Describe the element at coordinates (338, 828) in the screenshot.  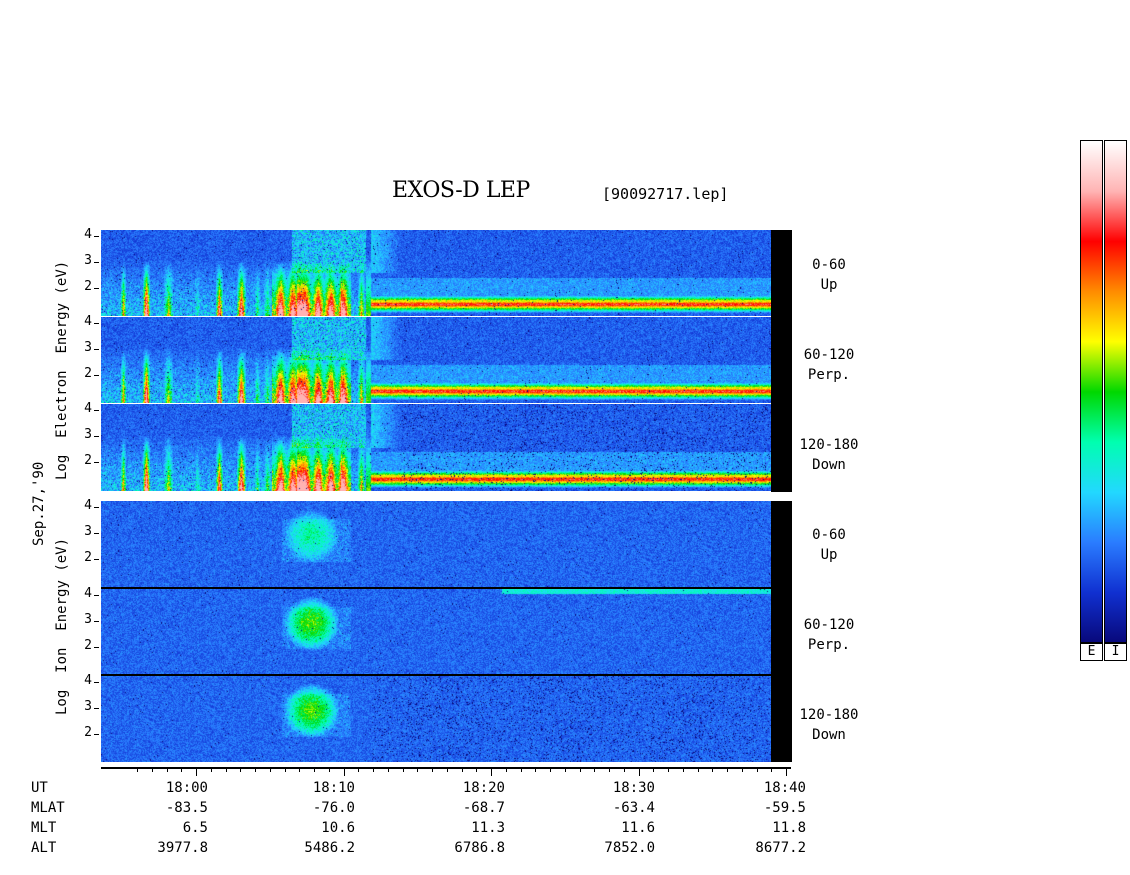
I see `axis-row-value: 10.6` at that location.